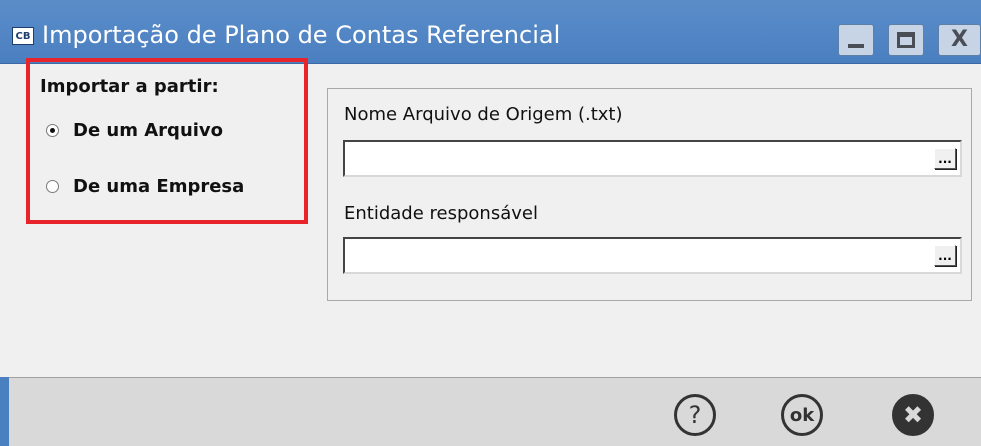 Image resolution: width=981 pixels, height=446 pixels. Describe the element at coordinates (167, 141) in the screenshot. I see `highlight-box` at that location.